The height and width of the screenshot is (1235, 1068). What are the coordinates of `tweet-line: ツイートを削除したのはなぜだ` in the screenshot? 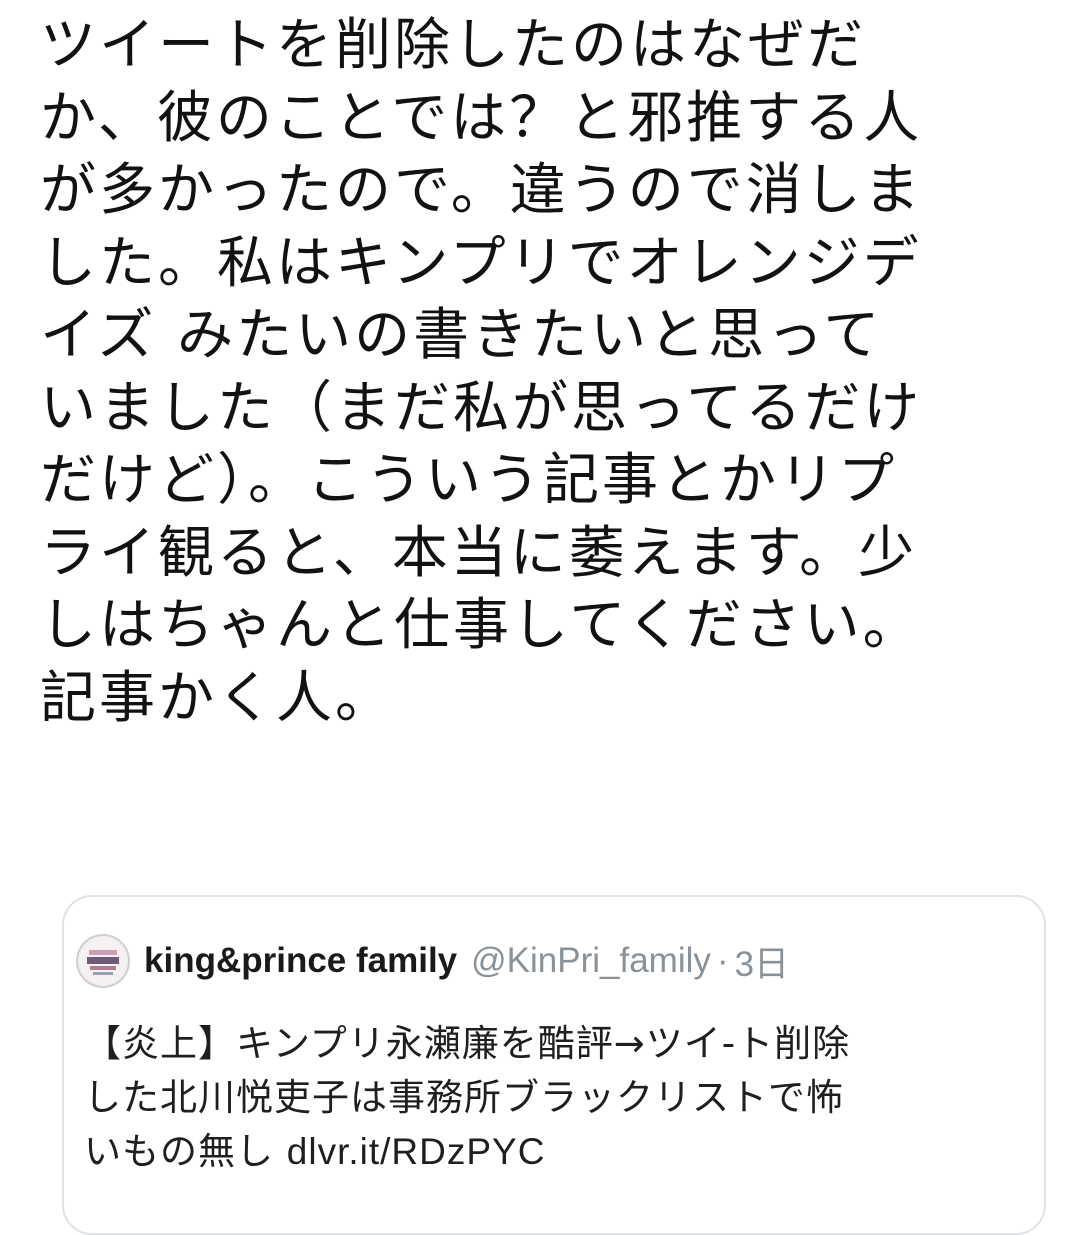 It's located at (453, 45).